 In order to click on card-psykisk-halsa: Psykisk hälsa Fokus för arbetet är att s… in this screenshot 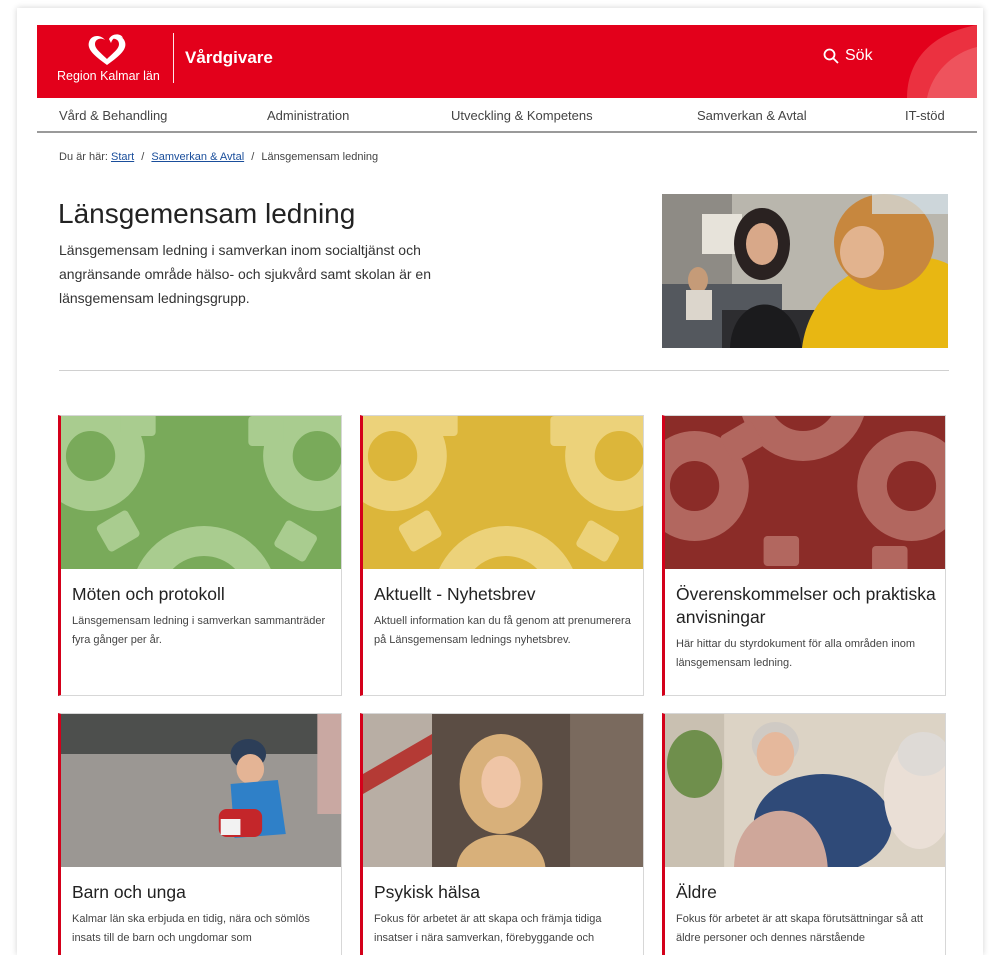, I will do `click(502, 834)`.